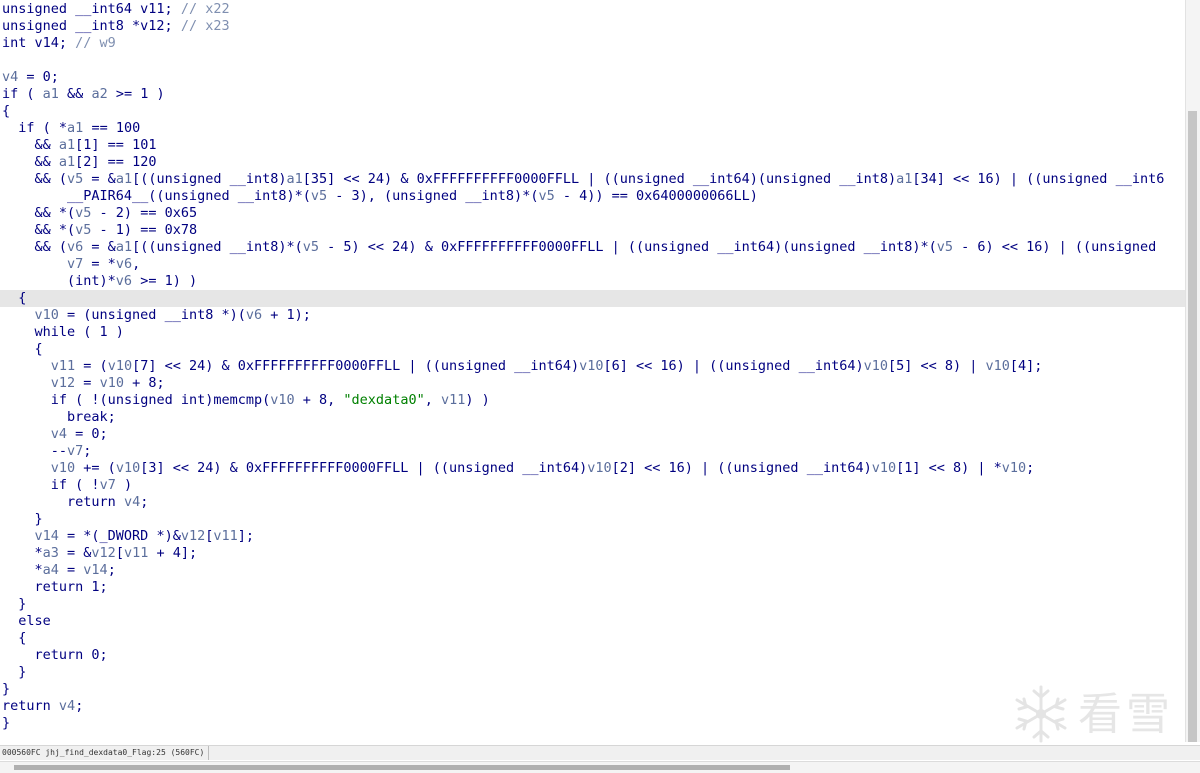 Image resolution: width=1200 pixels, height=773 pixels. I want to click on code-line: v7 = *v6,, so click(593, 264).